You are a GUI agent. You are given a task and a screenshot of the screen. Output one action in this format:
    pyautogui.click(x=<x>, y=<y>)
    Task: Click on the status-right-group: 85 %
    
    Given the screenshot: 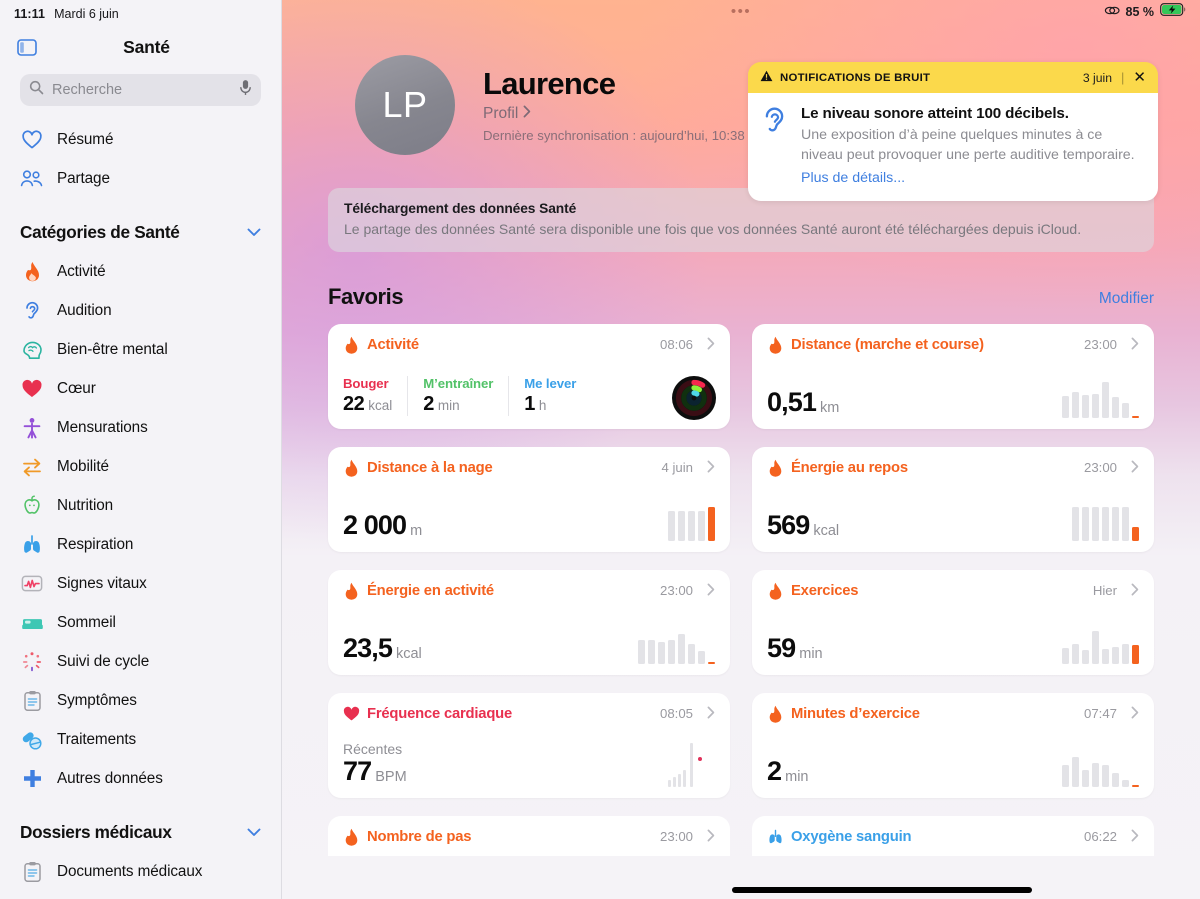 What is the action you would take?
    pyautogui.click(x=1145, y=12)
    